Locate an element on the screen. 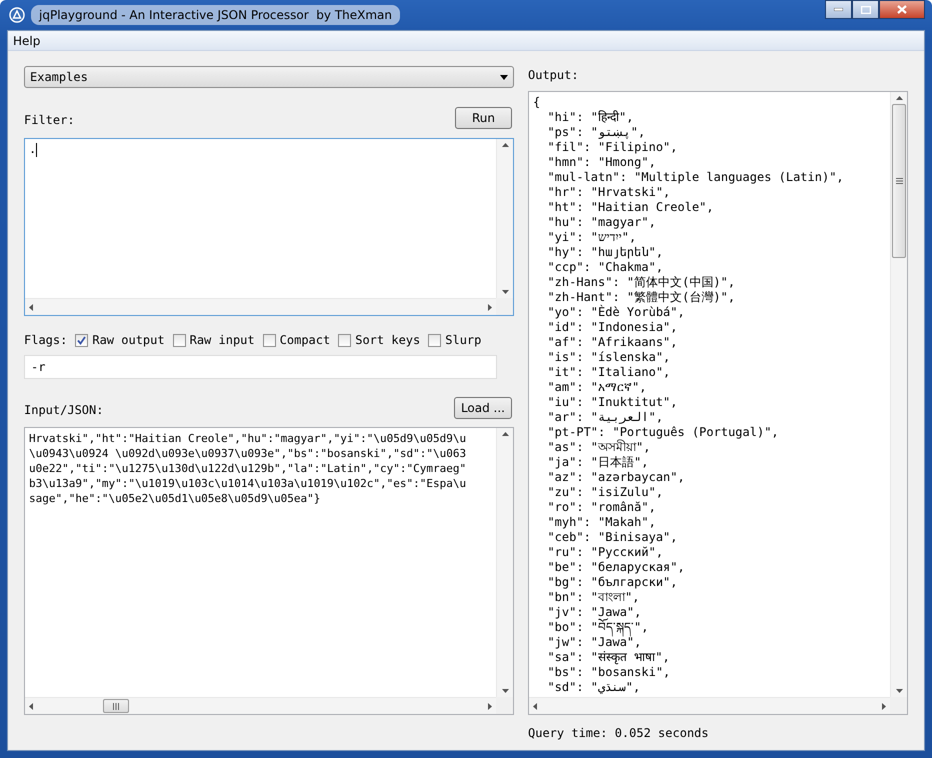 The height and width of the screenshot is (758, 932). code-line: "am": "አማርኛ", is located at coordinates (597, 387).